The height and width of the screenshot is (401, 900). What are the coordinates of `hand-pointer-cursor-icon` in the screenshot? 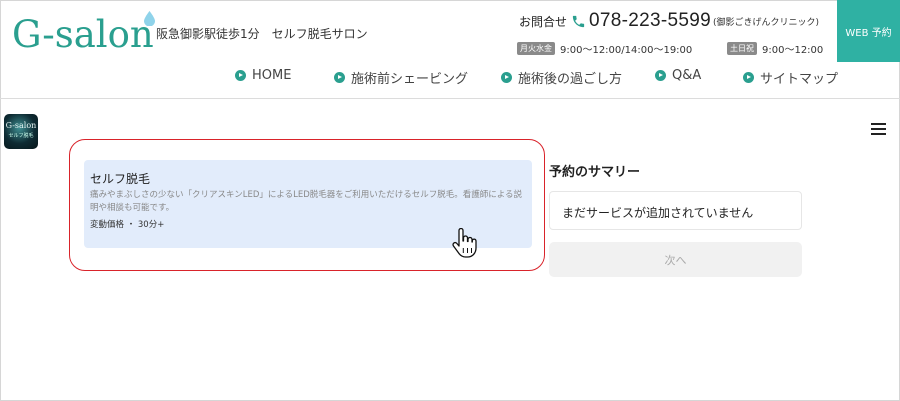 It's located at (464, 243).